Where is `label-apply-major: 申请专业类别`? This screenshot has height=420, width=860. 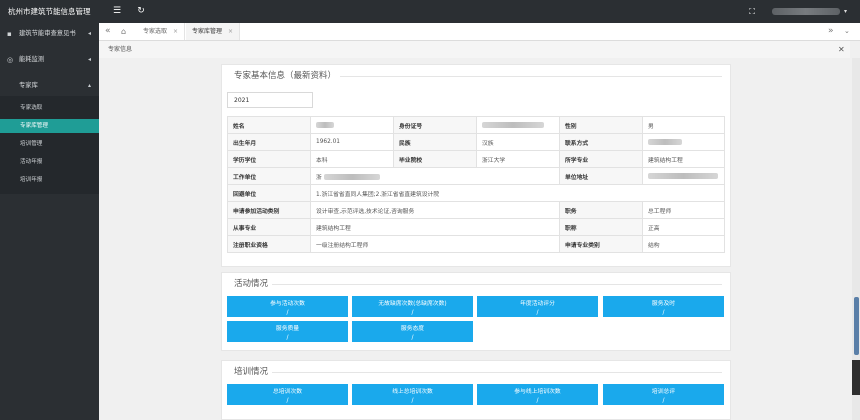
label-apply-major: 申请专业类别 is located at coordinates (601, 244).